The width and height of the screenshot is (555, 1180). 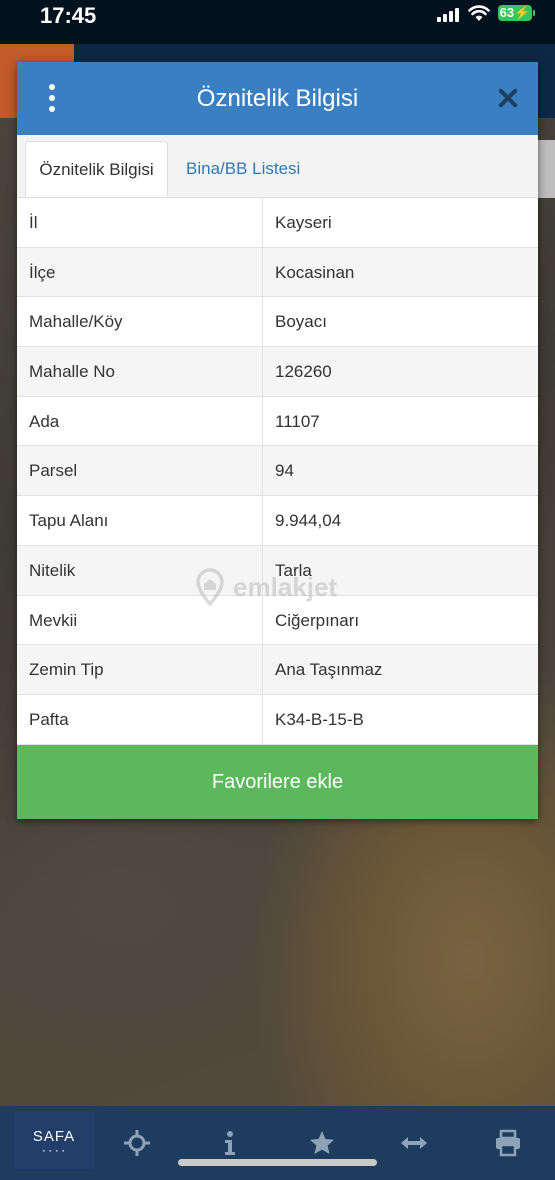 I want to click on table-row: Mahalle No 126260, so click(x=277, y=372).